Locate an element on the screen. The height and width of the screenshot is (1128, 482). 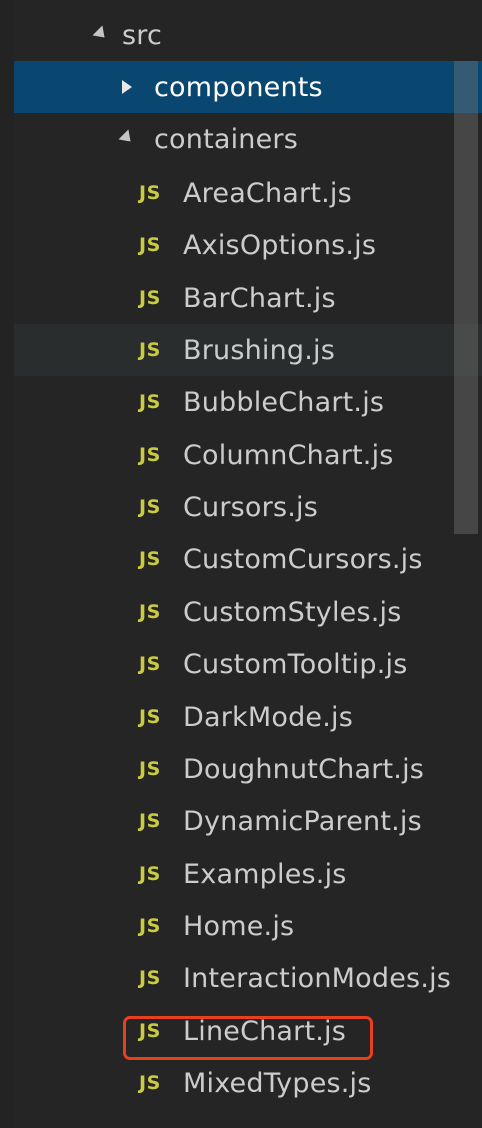
tree-file-item: JS Brushing.js is located at coordinates (248, 350).